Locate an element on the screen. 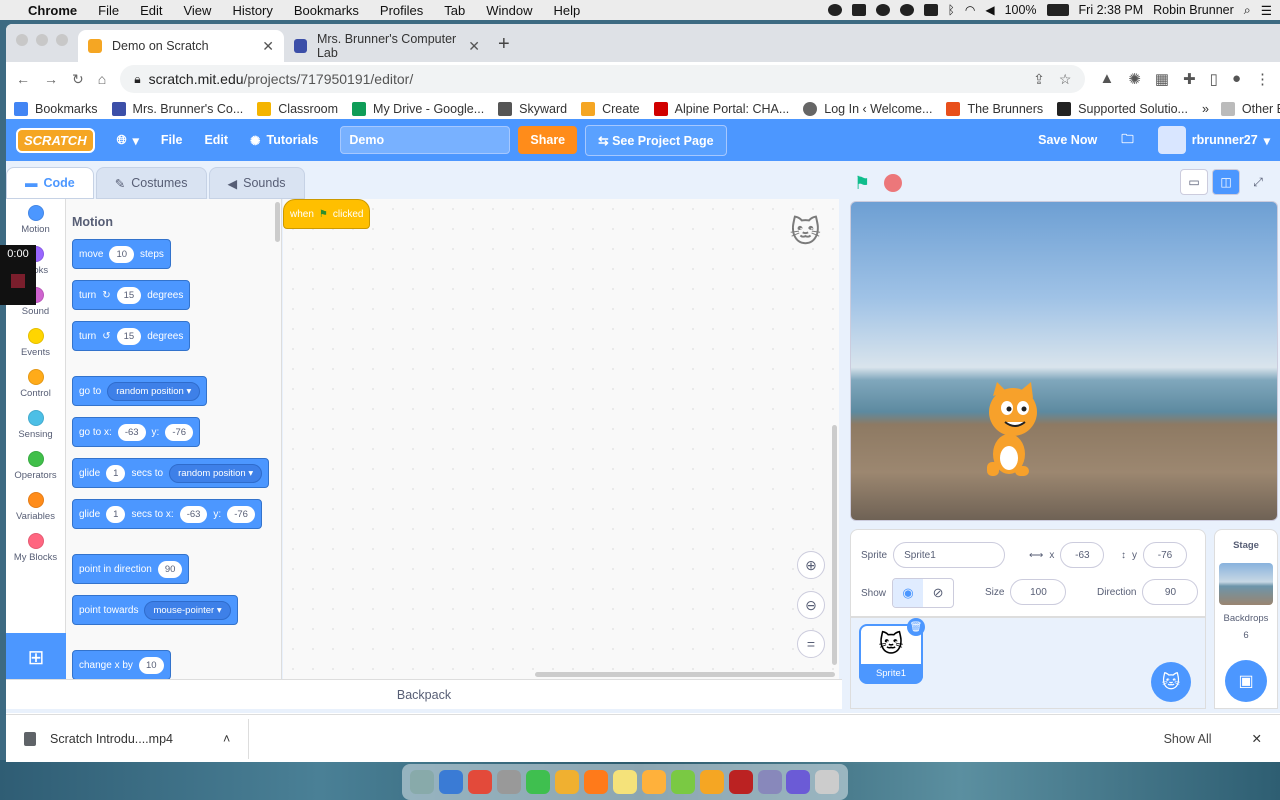 Image resolution: width=1280 pixels, height=800 pixels. preview-doc-icon is located at coordinates (769, 782).